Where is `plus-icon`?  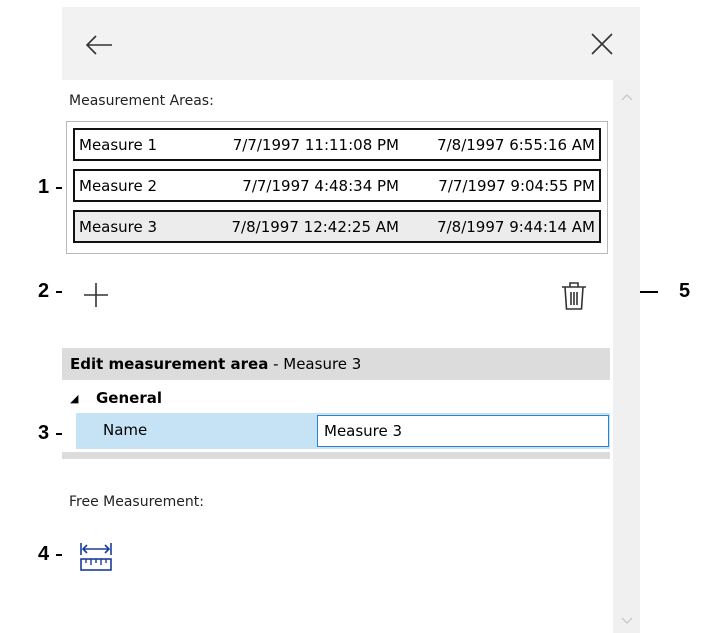 plus-icon is located at coordinates (96, 295).